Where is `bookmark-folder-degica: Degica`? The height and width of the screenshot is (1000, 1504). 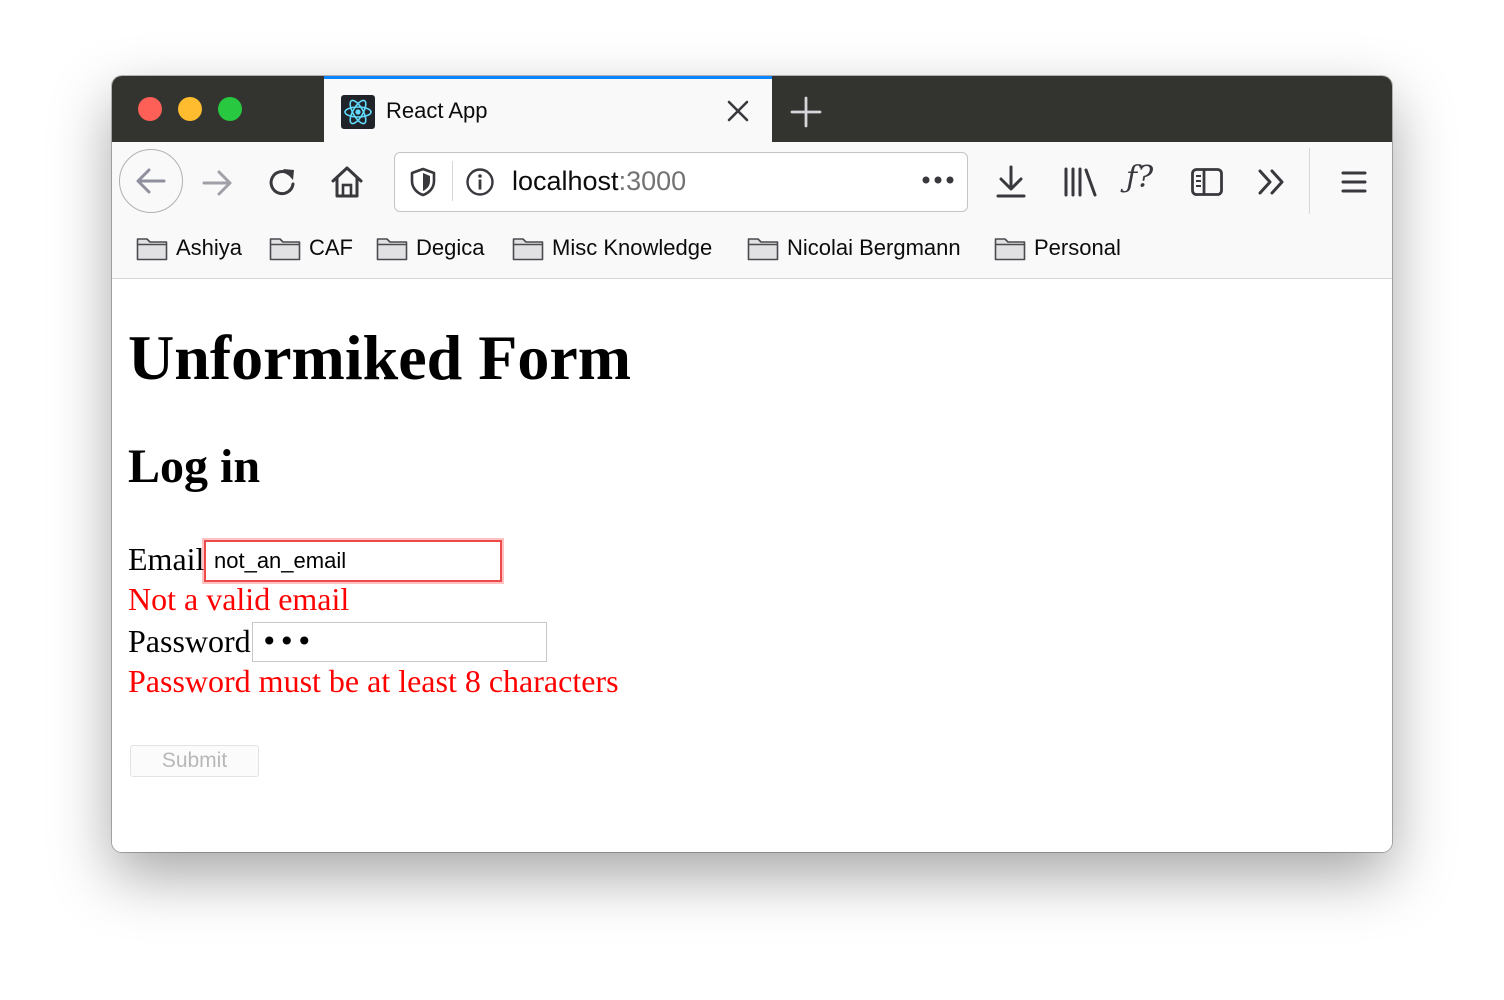 bookmark-folder-degica: Degica is located at coordinates (430, 248).